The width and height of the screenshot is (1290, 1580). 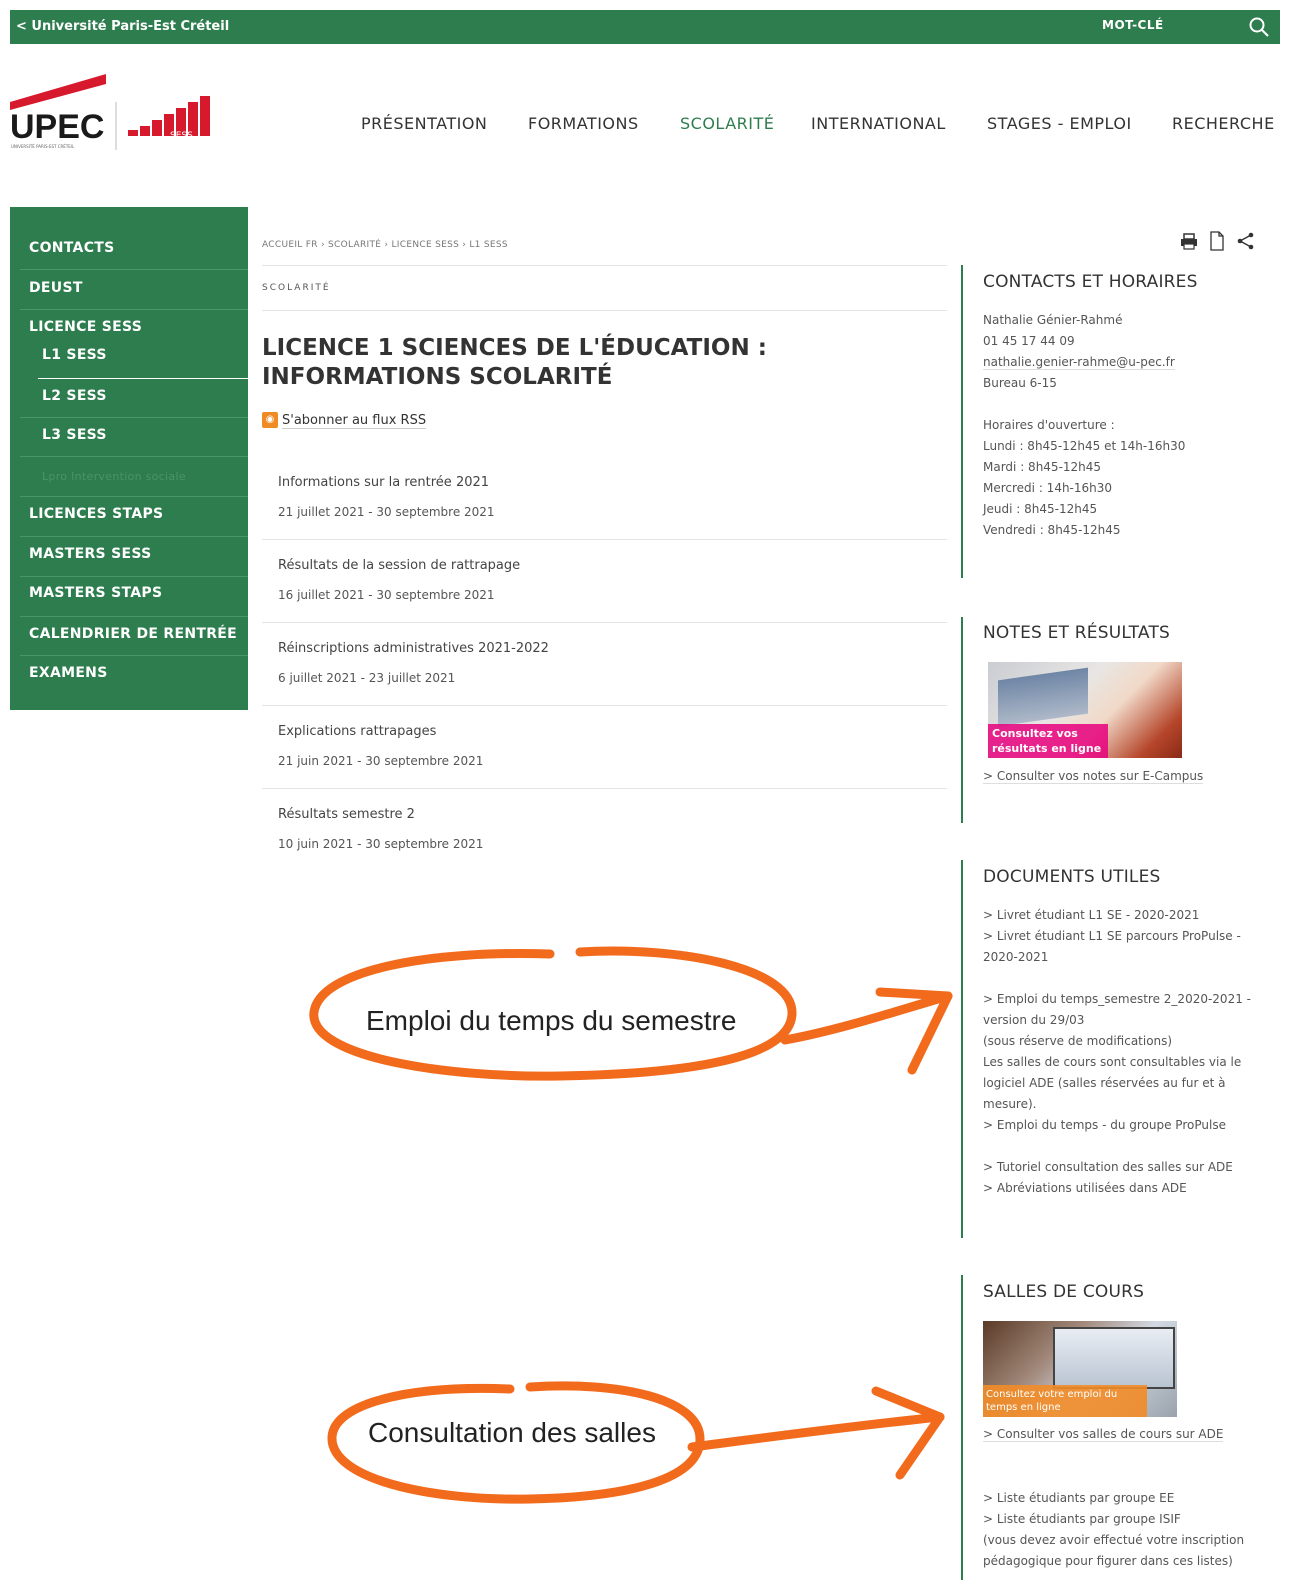 What do you see at coordinates (1020, 383) in the screenshot?
I see `contact-office: Bureau 6-15` at bounding box center [1020, 383].